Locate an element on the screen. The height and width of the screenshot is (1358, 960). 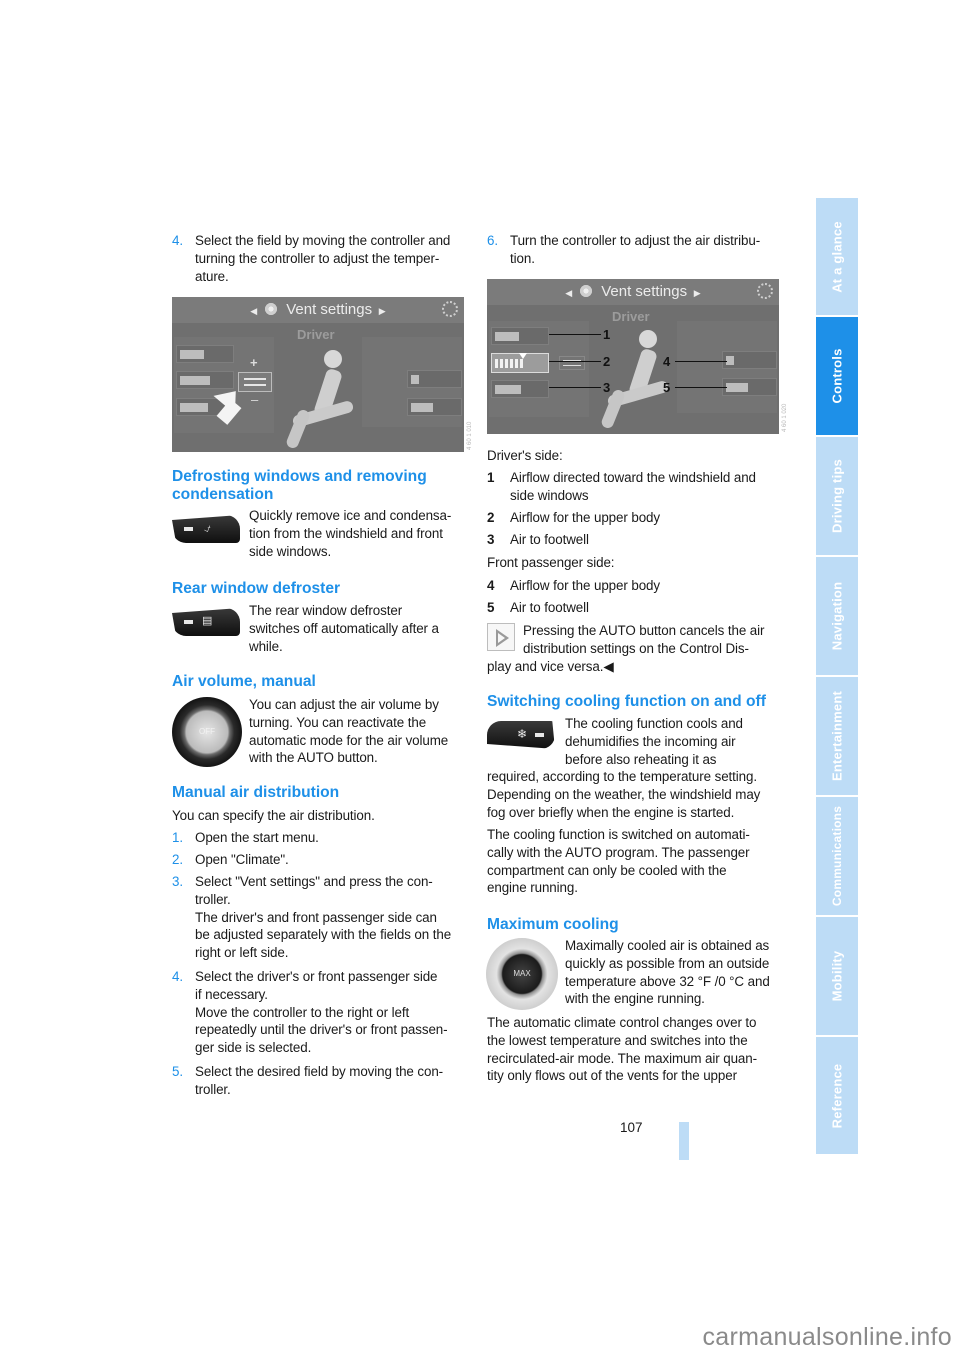
tab-driving-tips: Driving tips is located at coordinates (837, 496).